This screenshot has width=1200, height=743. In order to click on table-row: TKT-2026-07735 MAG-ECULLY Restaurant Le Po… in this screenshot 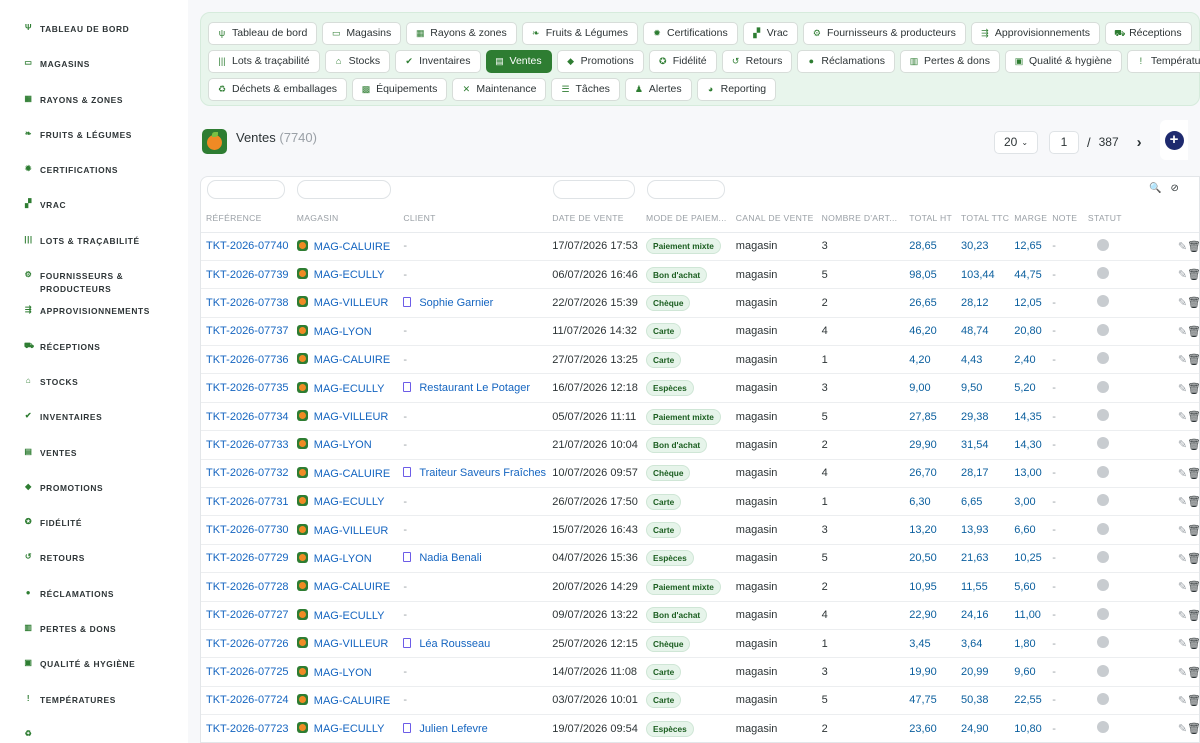, I will do `click(700, 388)`.